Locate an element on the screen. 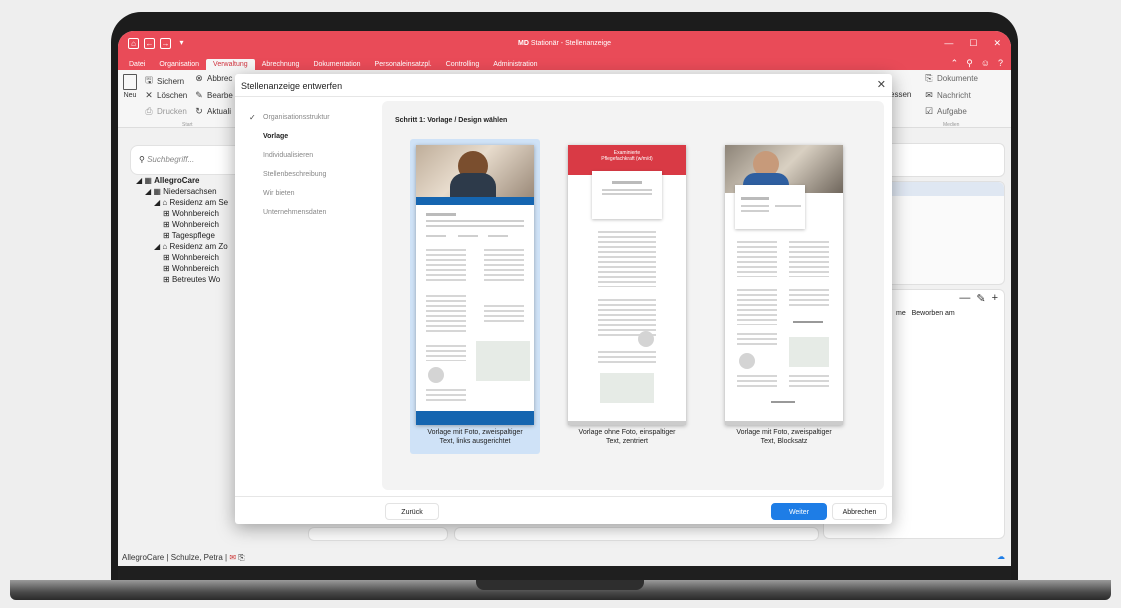  documents-button: ⎘ Dokumente is located at coordinates (951, 78).